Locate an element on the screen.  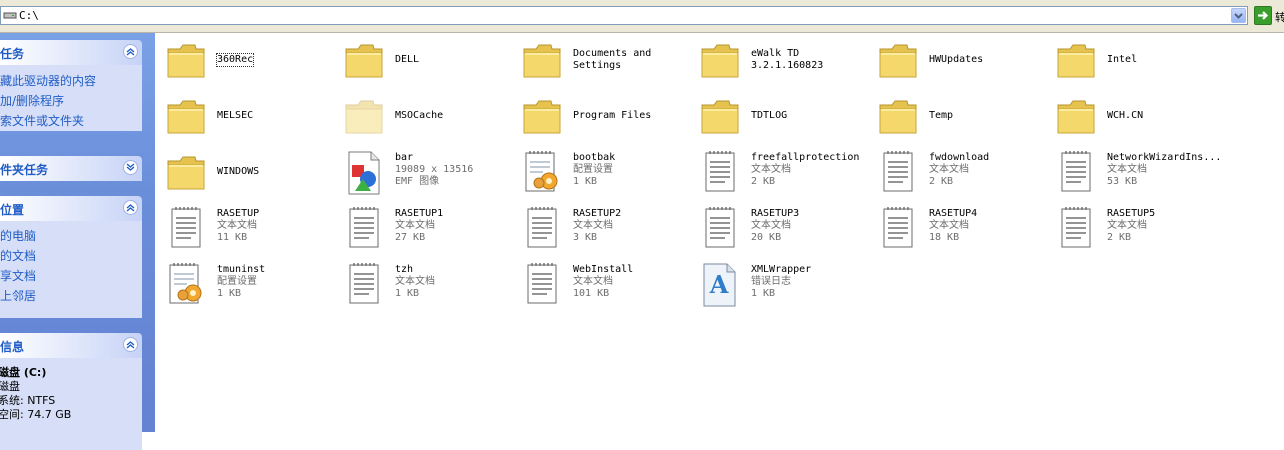
file-item: NetworkWizardIns... 文本文档 53 KB is located at coordinates (1138, 174).